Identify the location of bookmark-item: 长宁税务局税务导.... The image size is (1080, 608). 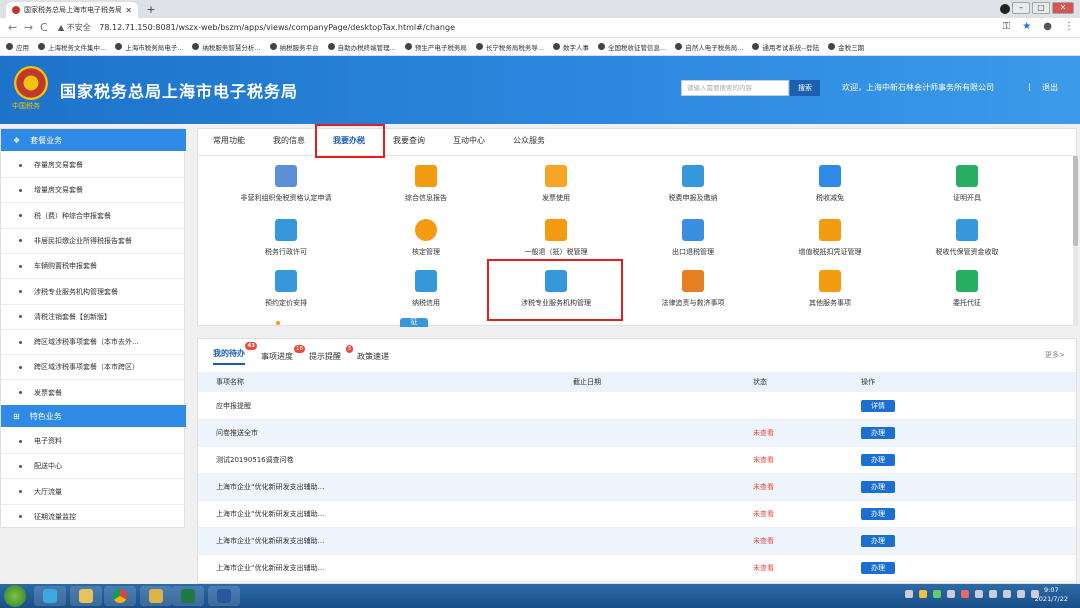
(509, 47).